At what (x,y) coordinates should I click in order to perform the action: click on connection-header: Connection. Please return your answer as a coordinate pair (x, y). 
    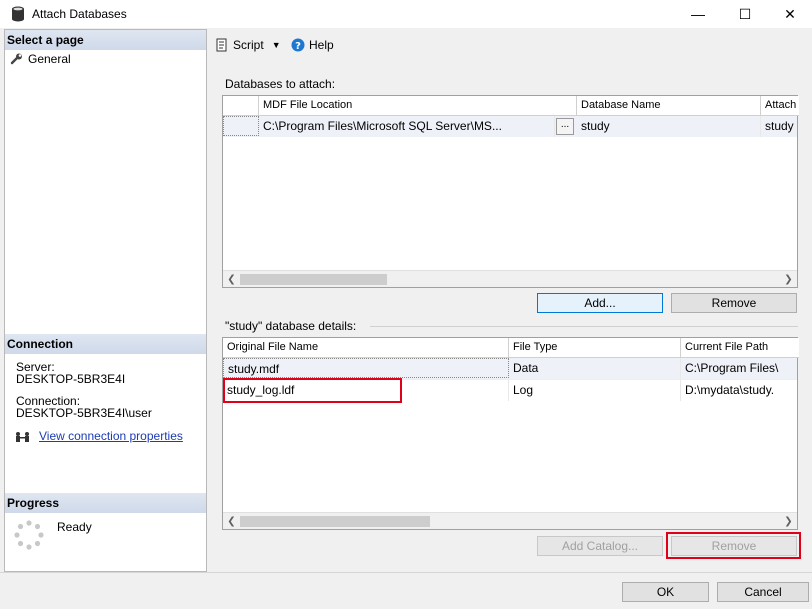
    Looking at the image, I should click on (105, 344).